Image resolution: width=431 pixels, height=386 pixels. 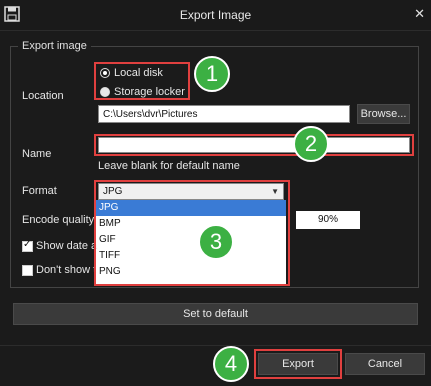 What do you see at coordinates (328, 220) in the screenshot?
I see `encode-quality-field: 90%` at bounding box center [328, 220].